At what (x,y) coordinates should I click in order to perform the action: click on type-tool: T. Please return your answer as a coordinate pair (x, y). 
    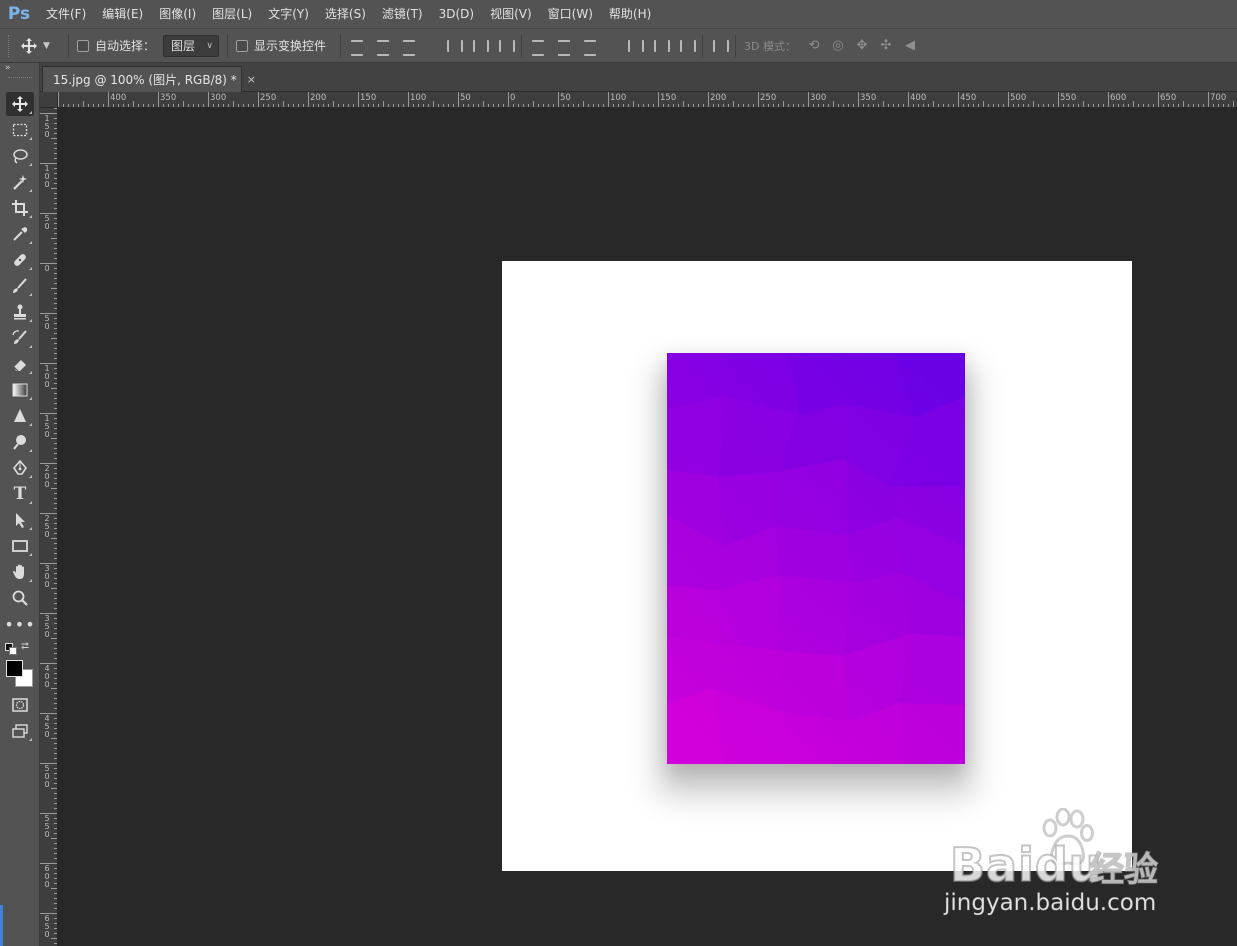
    Looking at the image, I should click on (20, 494).